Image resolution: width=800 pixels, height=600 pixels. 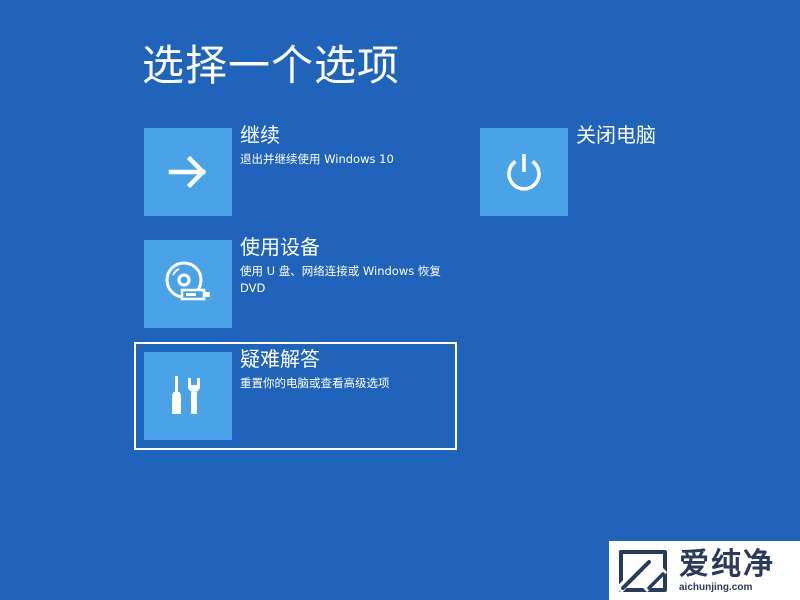 I want to click on page-title: 选择一个选项, so click(x=271, y=65).